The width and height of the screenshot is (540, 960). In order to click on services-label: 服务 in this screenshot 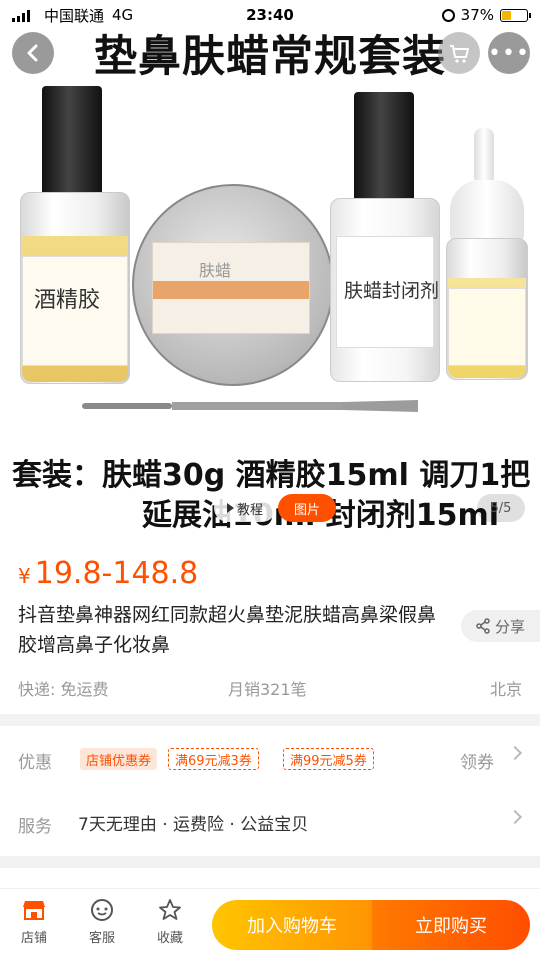, I will do `click(35, 827)`.